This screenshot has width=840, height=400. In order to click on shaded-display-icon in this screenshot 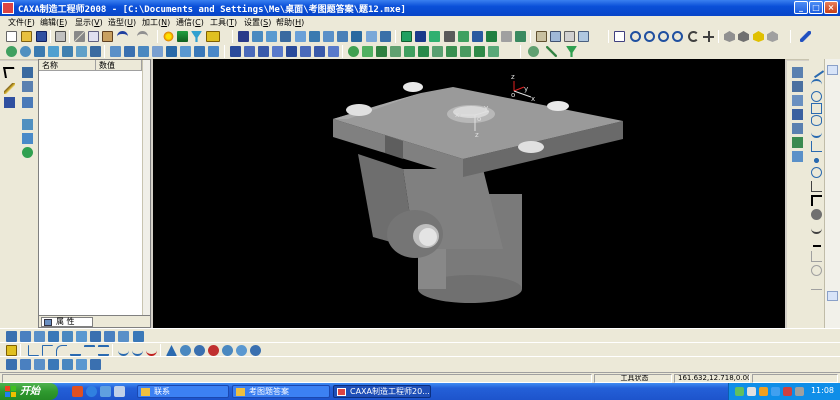, I will do `click(729, 36)`.